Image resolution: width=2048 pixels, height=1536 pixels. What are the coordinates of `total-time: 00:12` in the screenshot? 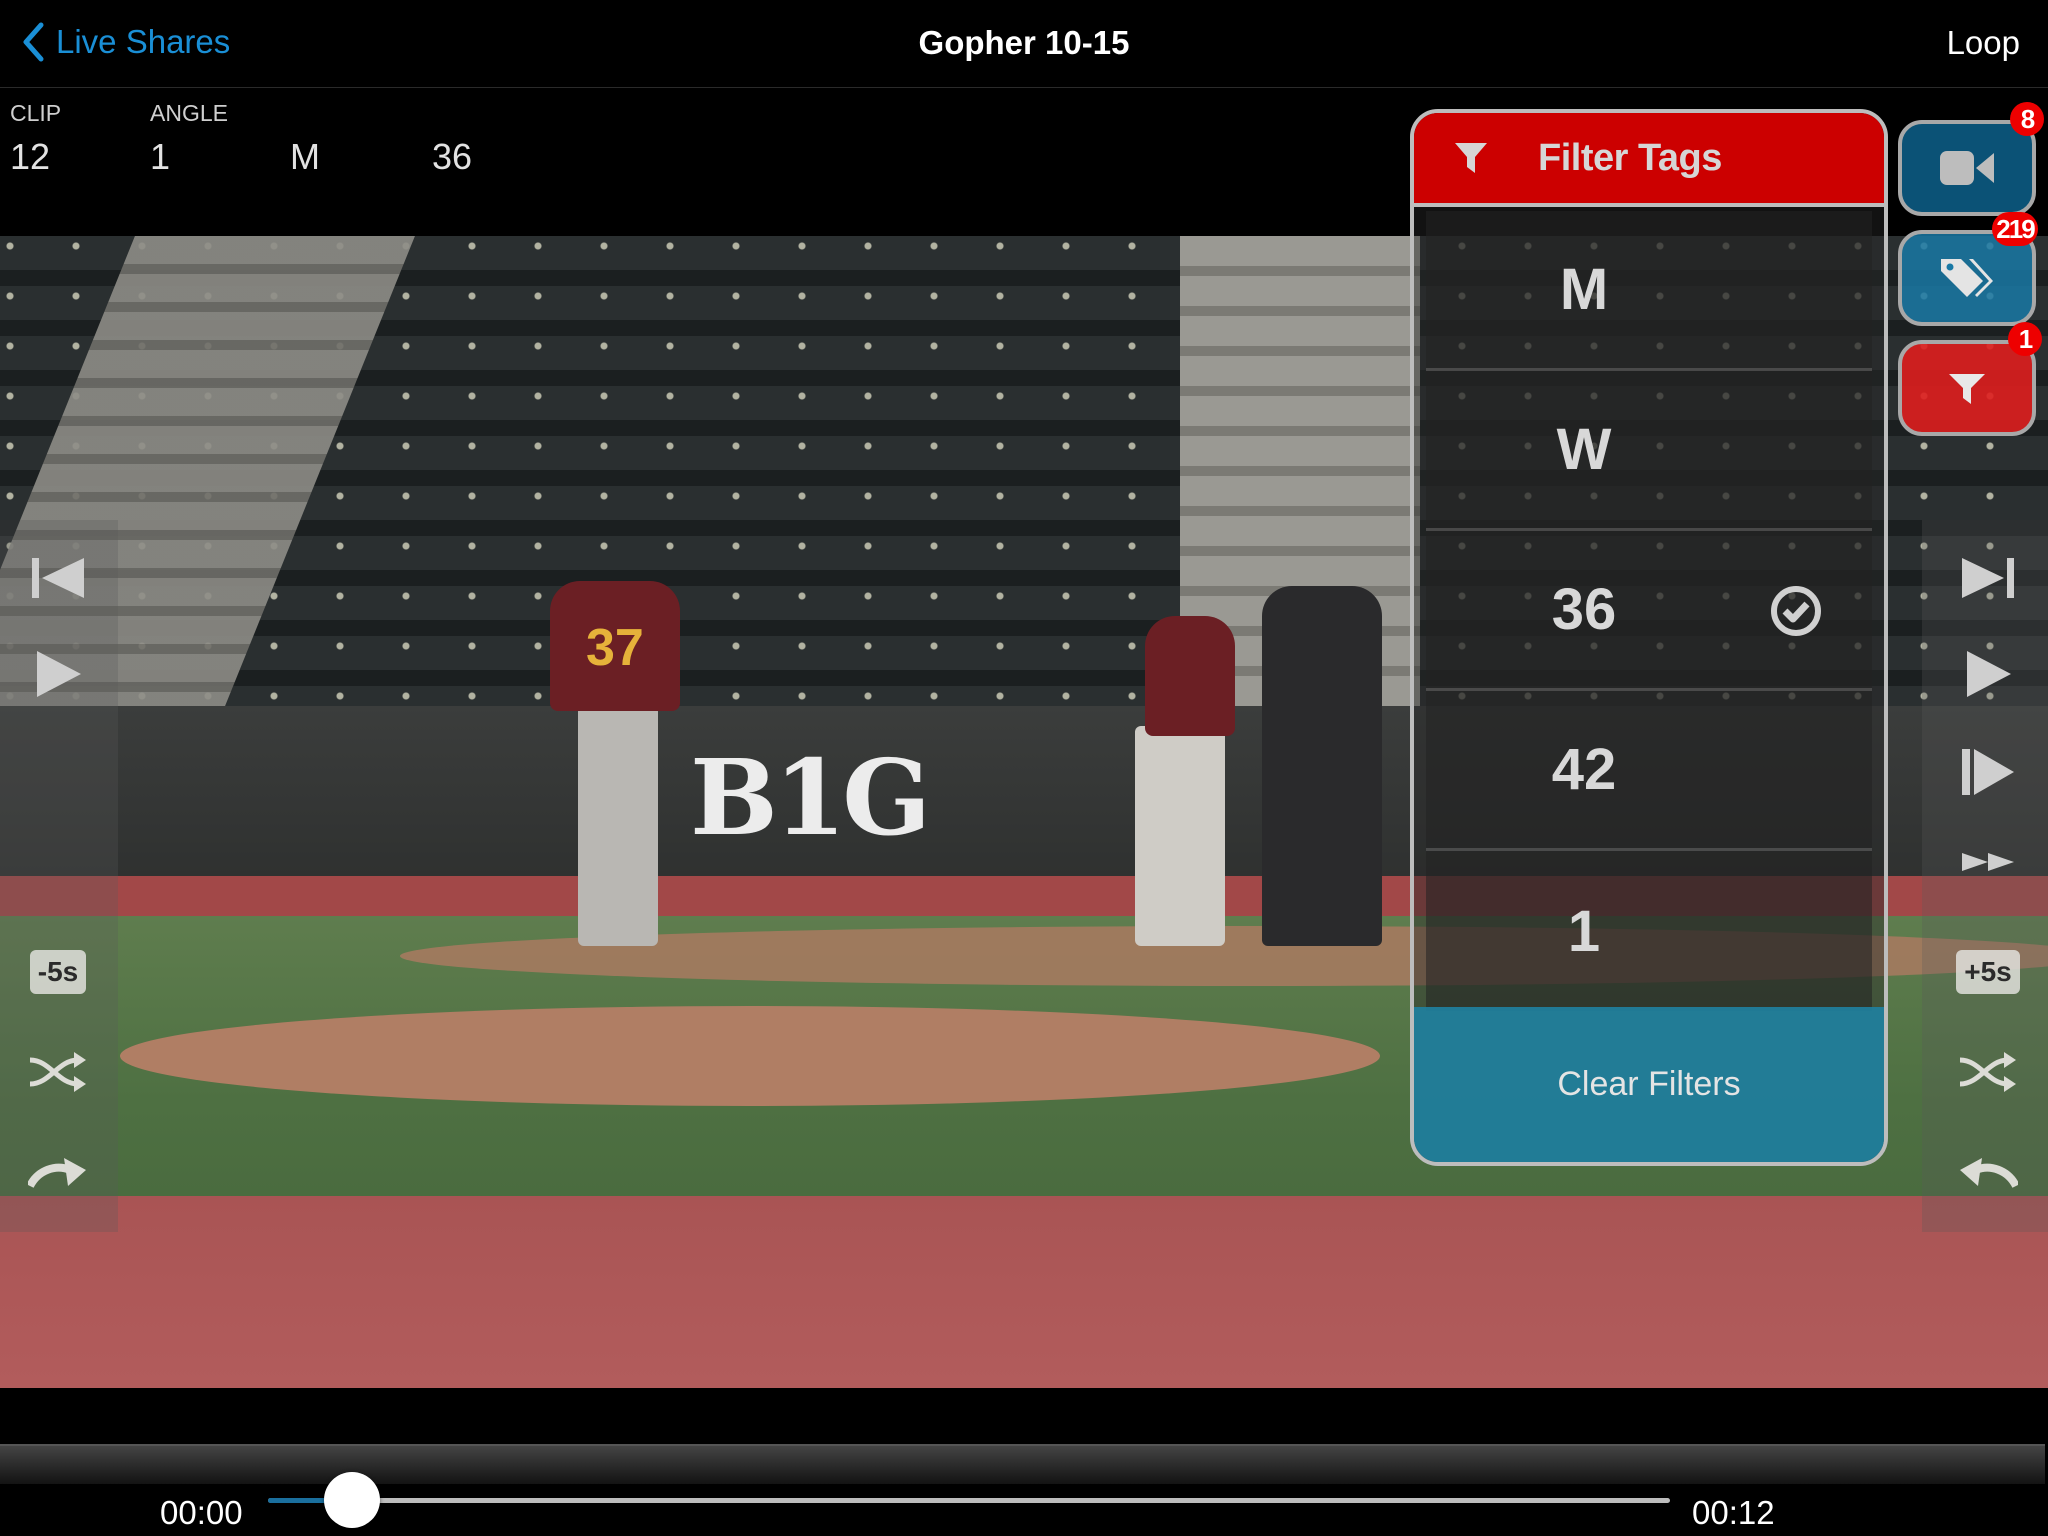 It's located at (1733, 1512).